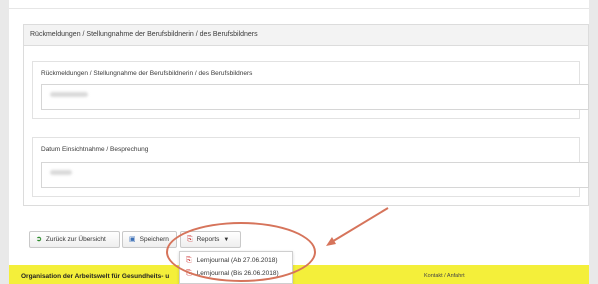  I want to click on annotation-arrow, so click(357, 226).